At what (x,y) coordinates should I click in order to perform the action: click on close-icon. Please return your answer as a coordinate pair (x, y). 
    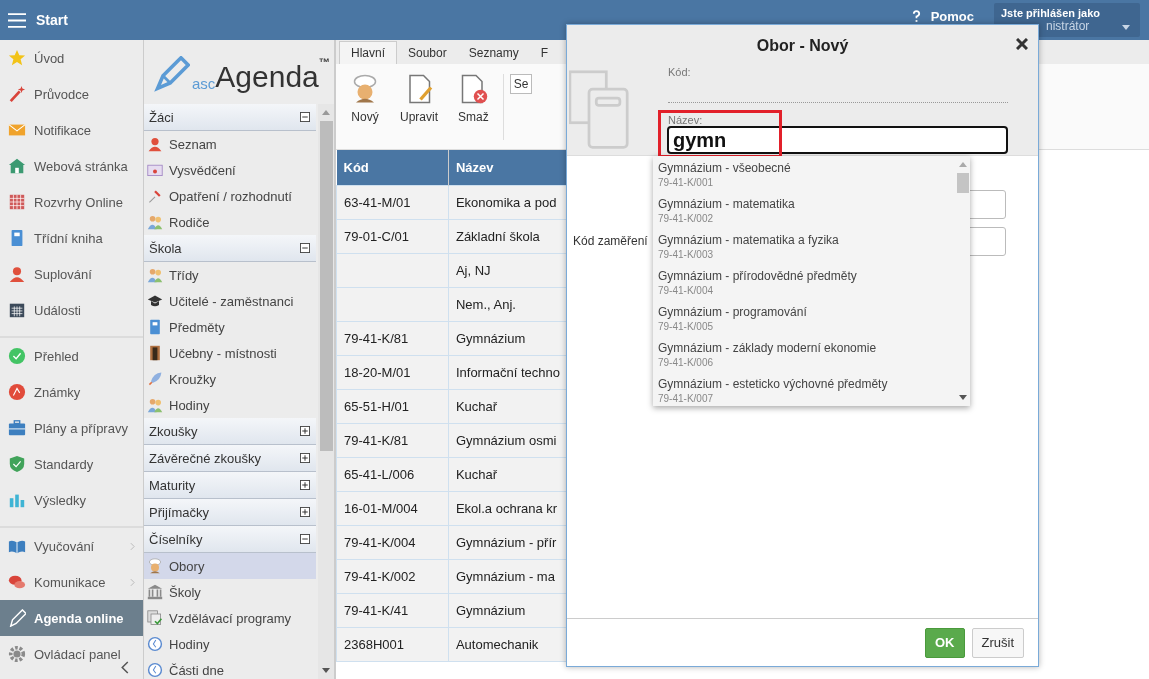
    Looking at the image, I should click on (1022, 44).